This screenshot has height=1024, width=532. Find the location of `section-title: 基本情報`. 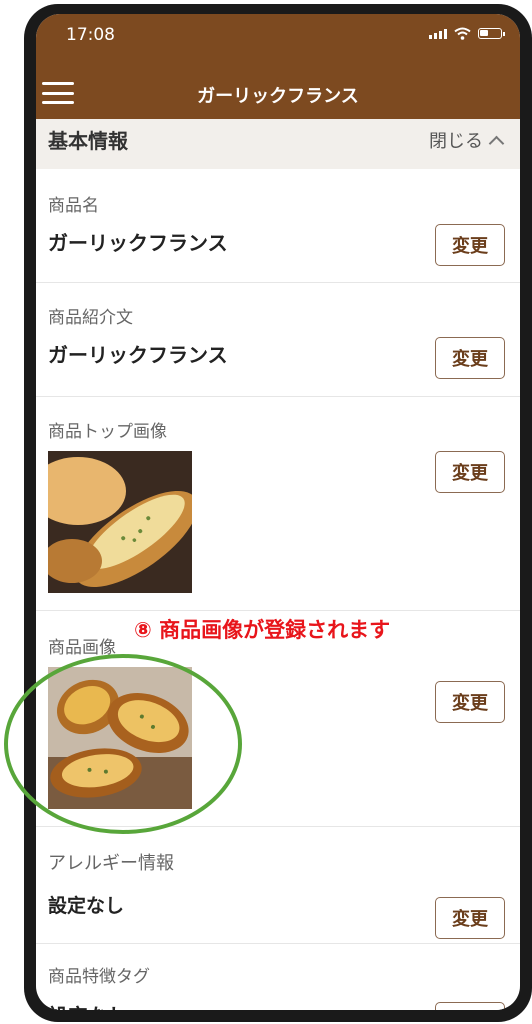

section-title: 基本情報 is located at coordinates (88, 141).